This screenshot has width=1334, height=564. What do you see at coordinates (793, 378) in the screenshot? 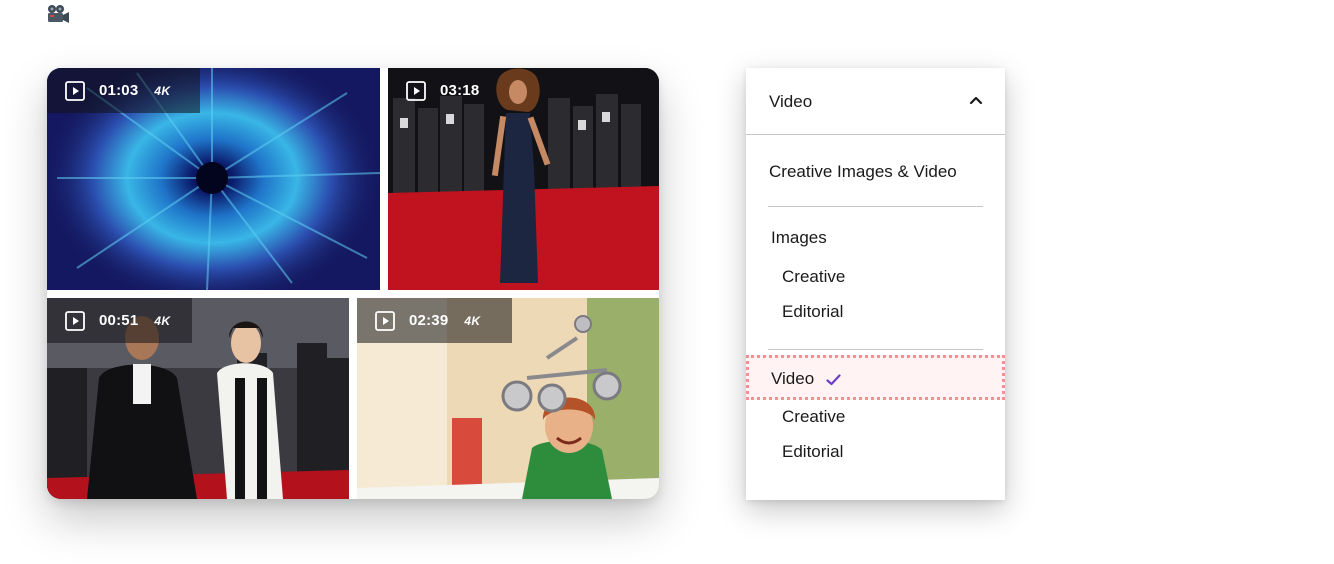
I see `option-video-label: Video` at bounding box center [793, 378].